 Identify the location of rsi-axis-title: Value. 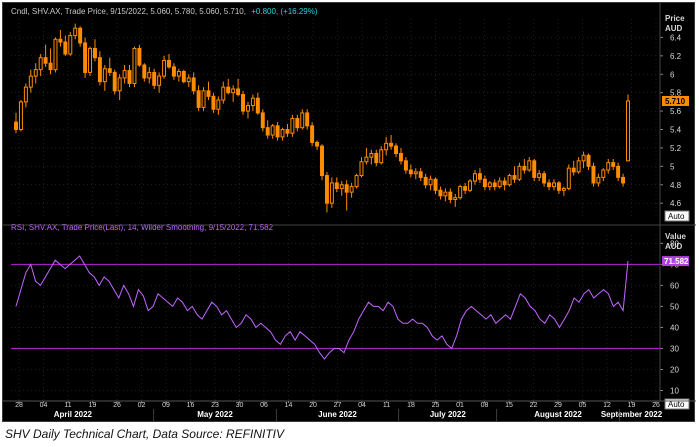
(675, 236).